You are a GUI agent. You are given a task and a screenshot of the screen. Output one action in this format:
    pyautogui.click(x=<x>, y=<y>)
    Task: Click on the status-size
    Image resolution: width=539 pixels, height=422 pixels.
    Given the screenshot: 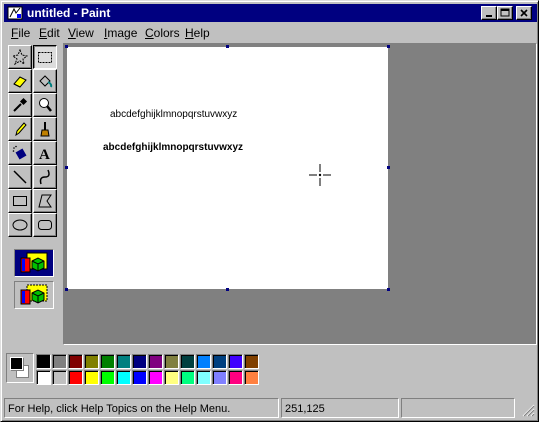 What is the action you would take?
    pyautogui.click(x=458, y=408)
    